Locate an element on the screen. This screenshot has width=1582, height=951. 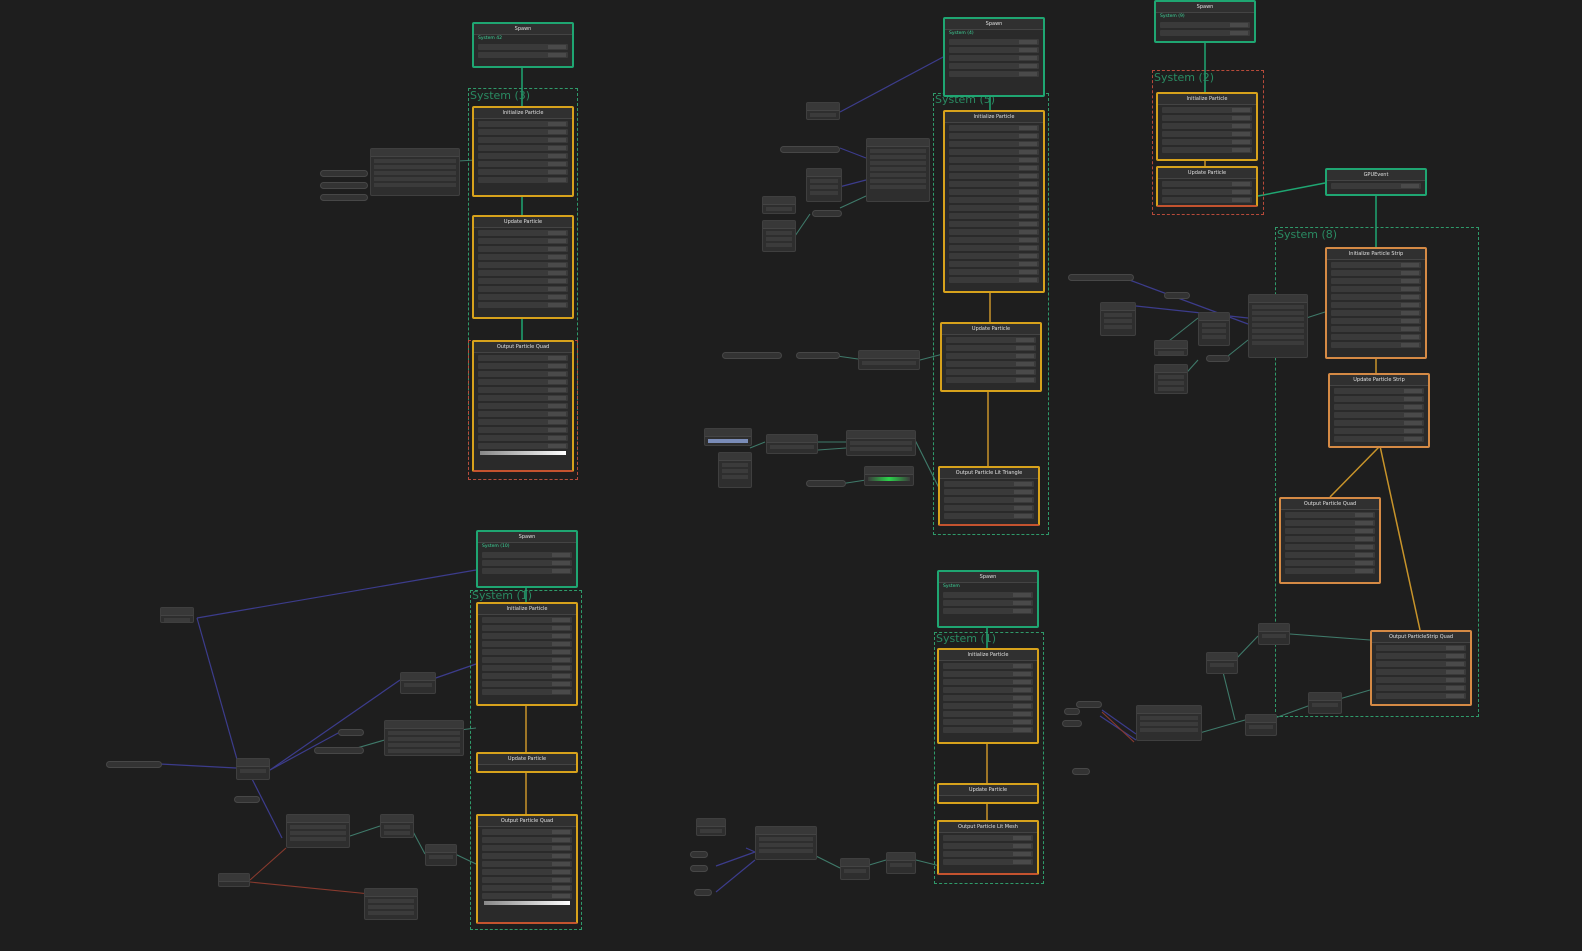
output-context: Output Particle Quad is located at coordinates (527, 869).